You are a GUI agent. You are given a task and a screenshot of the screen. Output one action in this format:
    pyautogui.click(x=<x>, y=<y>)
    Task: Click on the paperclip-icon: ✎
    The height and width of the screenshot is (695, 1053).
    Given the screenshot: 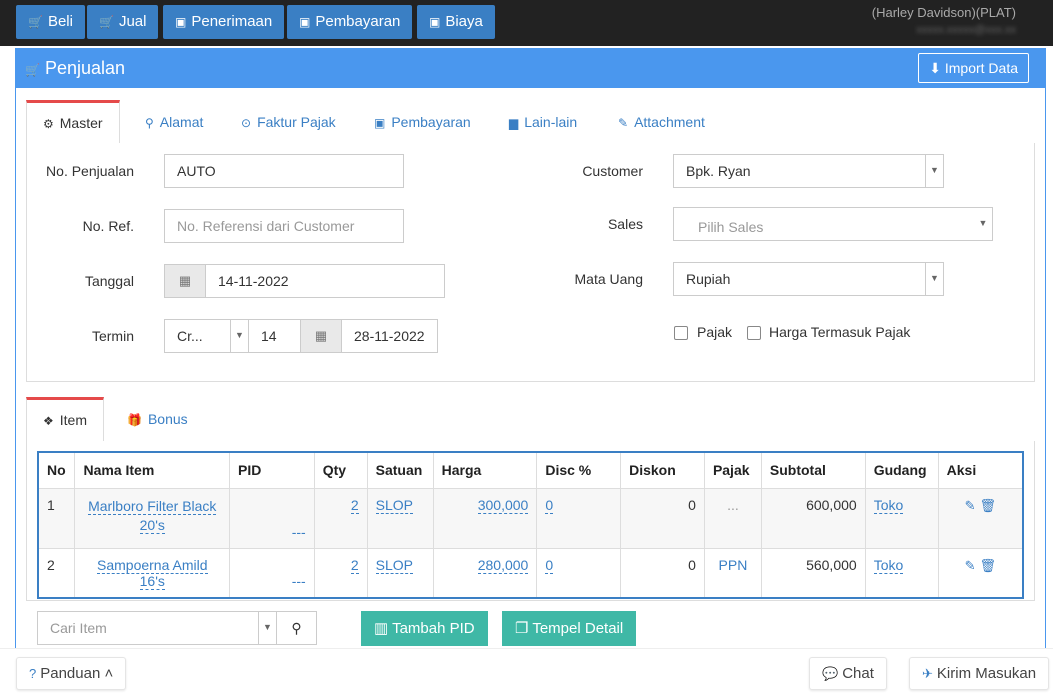 What is the action you would take?
    pyautogui.click(x=623, y=123)
    